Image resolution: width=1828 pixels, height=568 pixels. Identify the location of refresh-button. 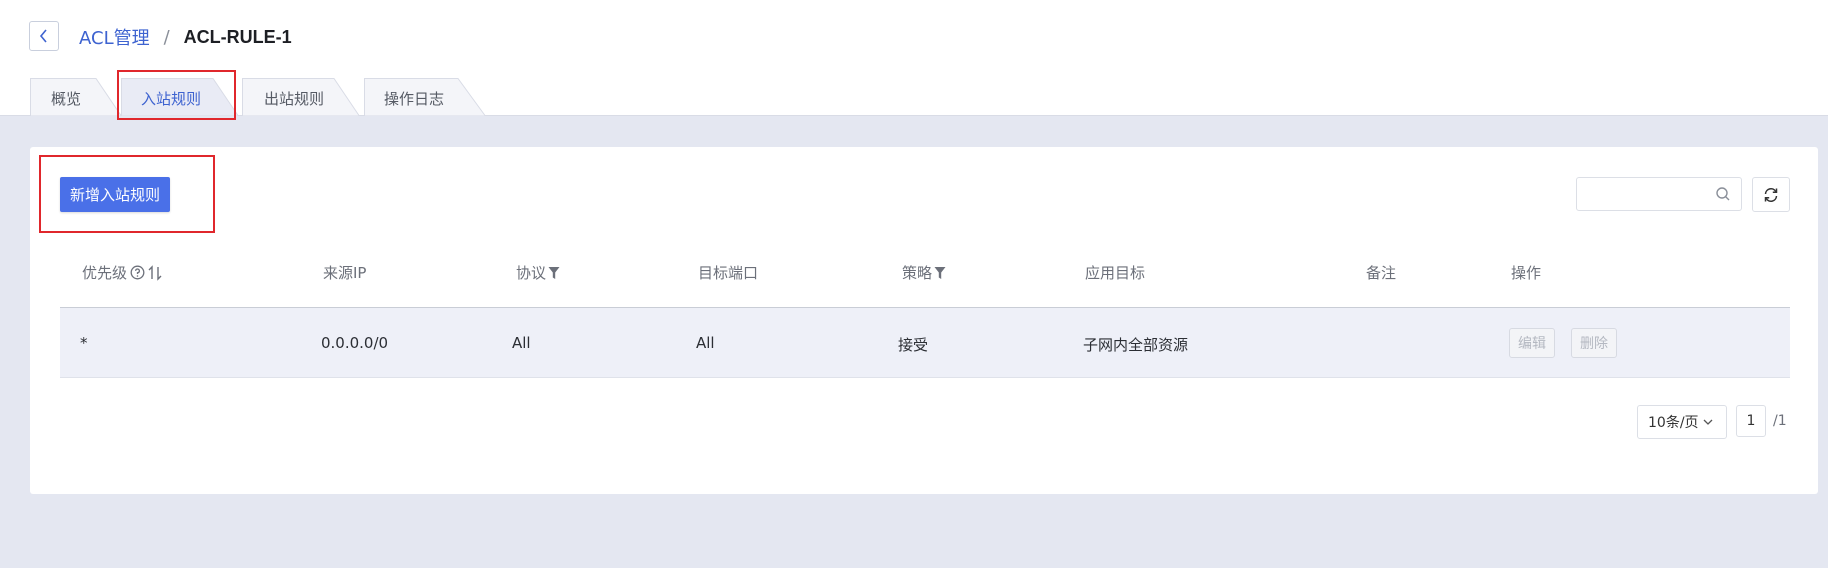
(1771, 194).